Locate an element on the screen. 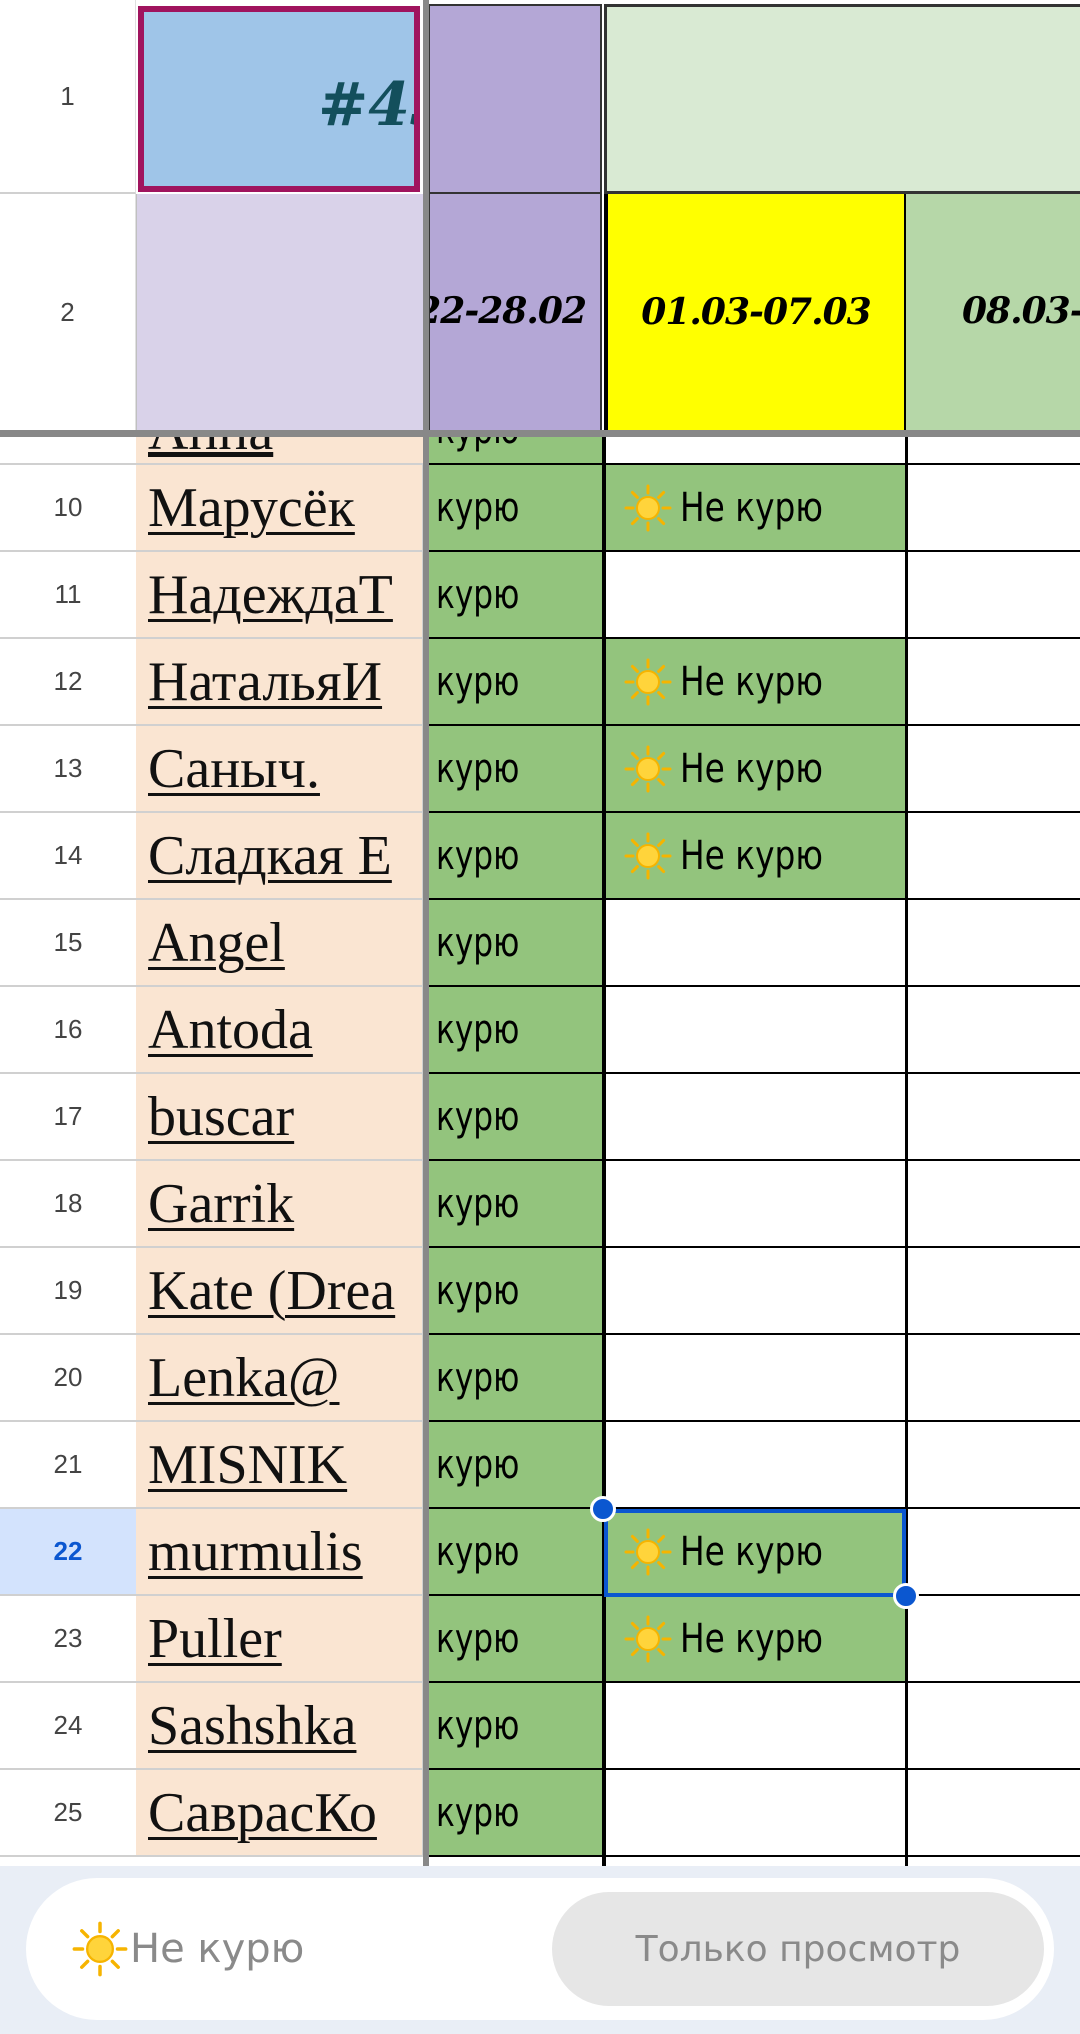 Image resolution: width=1080 pixels, height=2034 pixels. participant-name-link: Сладкая Е is located at coordinates (279, 856).